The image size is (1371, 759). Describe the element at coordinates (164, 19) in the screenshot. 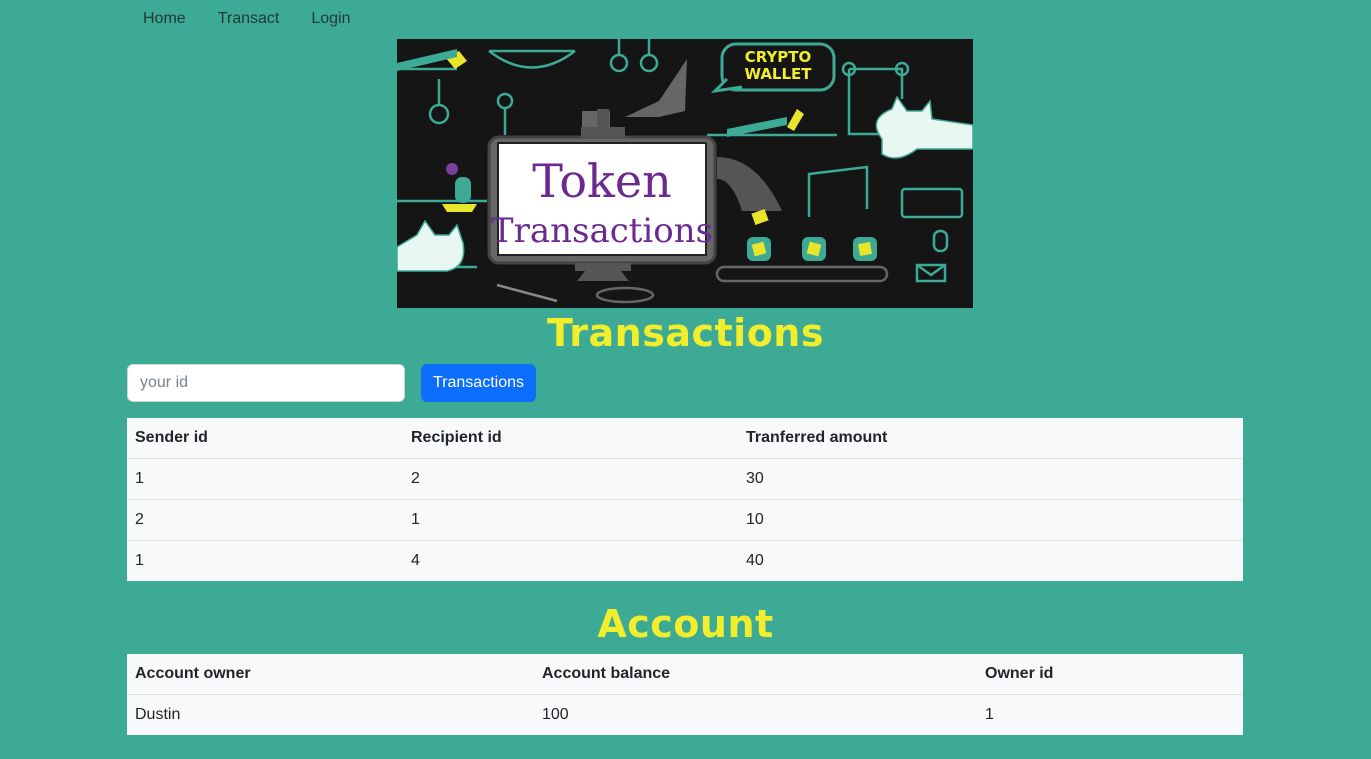

I see `nav-home-link: Home` at that location.